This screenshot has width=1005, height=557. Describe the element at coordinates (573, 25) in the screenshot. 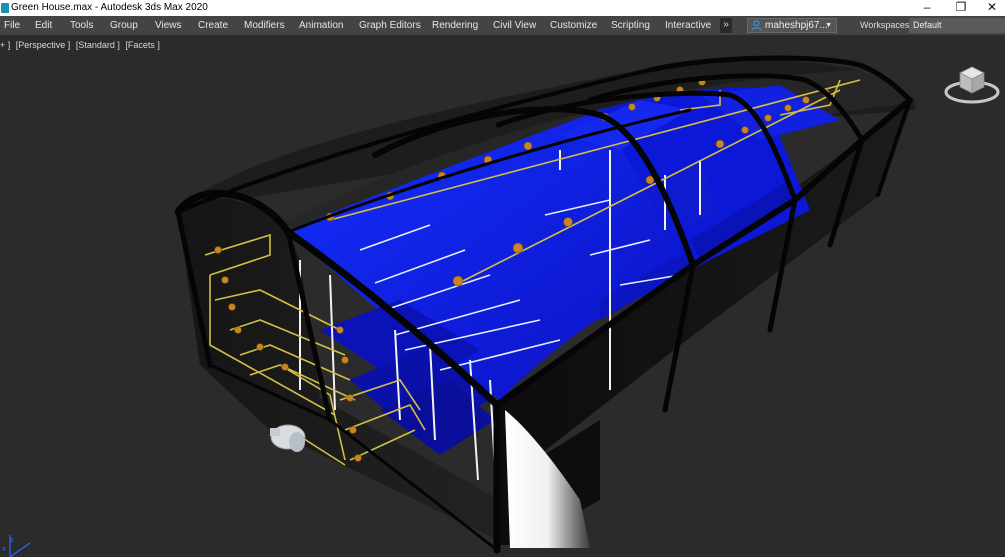

I see `menu-customize: Customize` at that location.